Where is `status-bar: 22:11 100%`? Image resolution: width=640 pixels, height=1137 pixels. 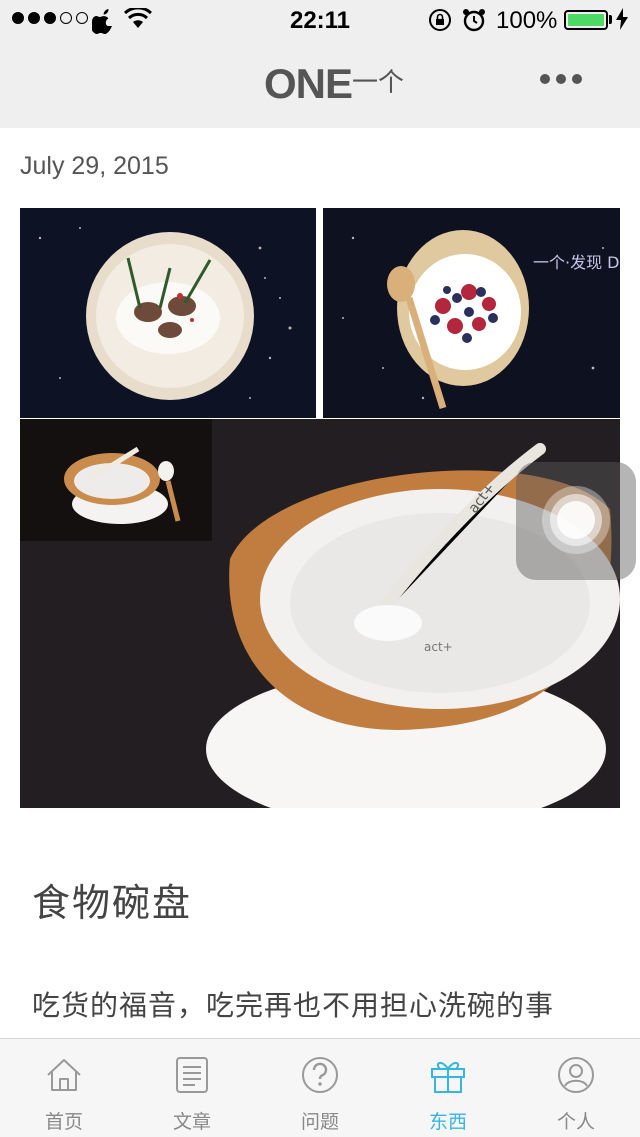 status-bar: 22:11 100% is located at coordinates (320, 20).